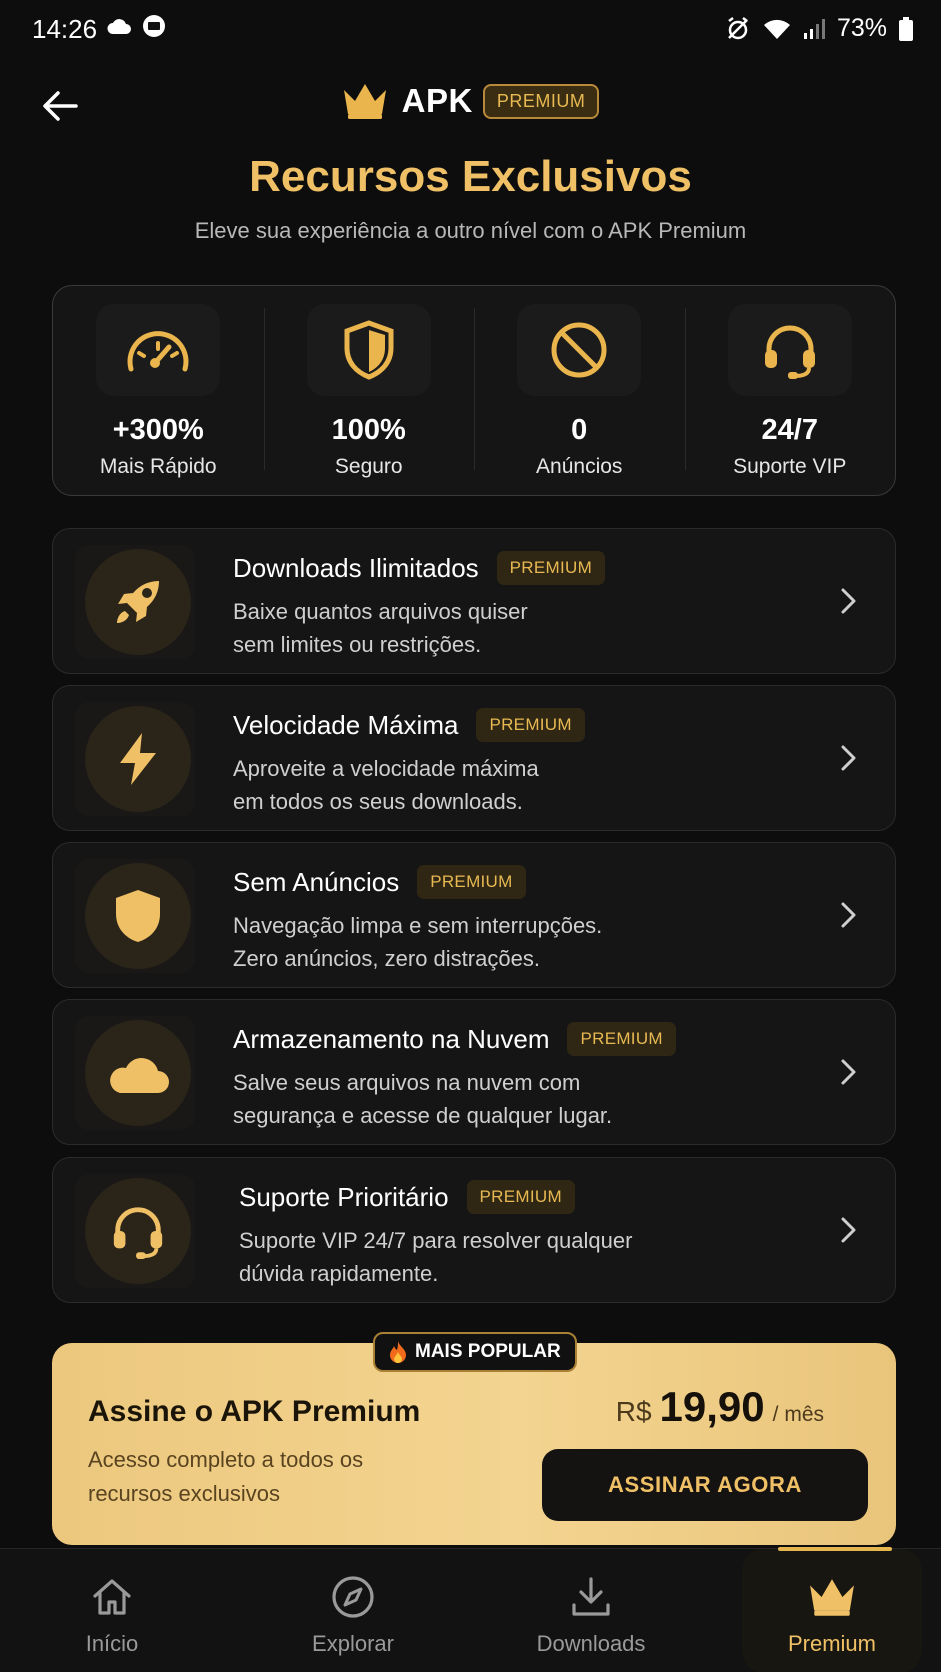  I want to click on most-popular-badge: MAIS POPULAR, so click(475, 1352).